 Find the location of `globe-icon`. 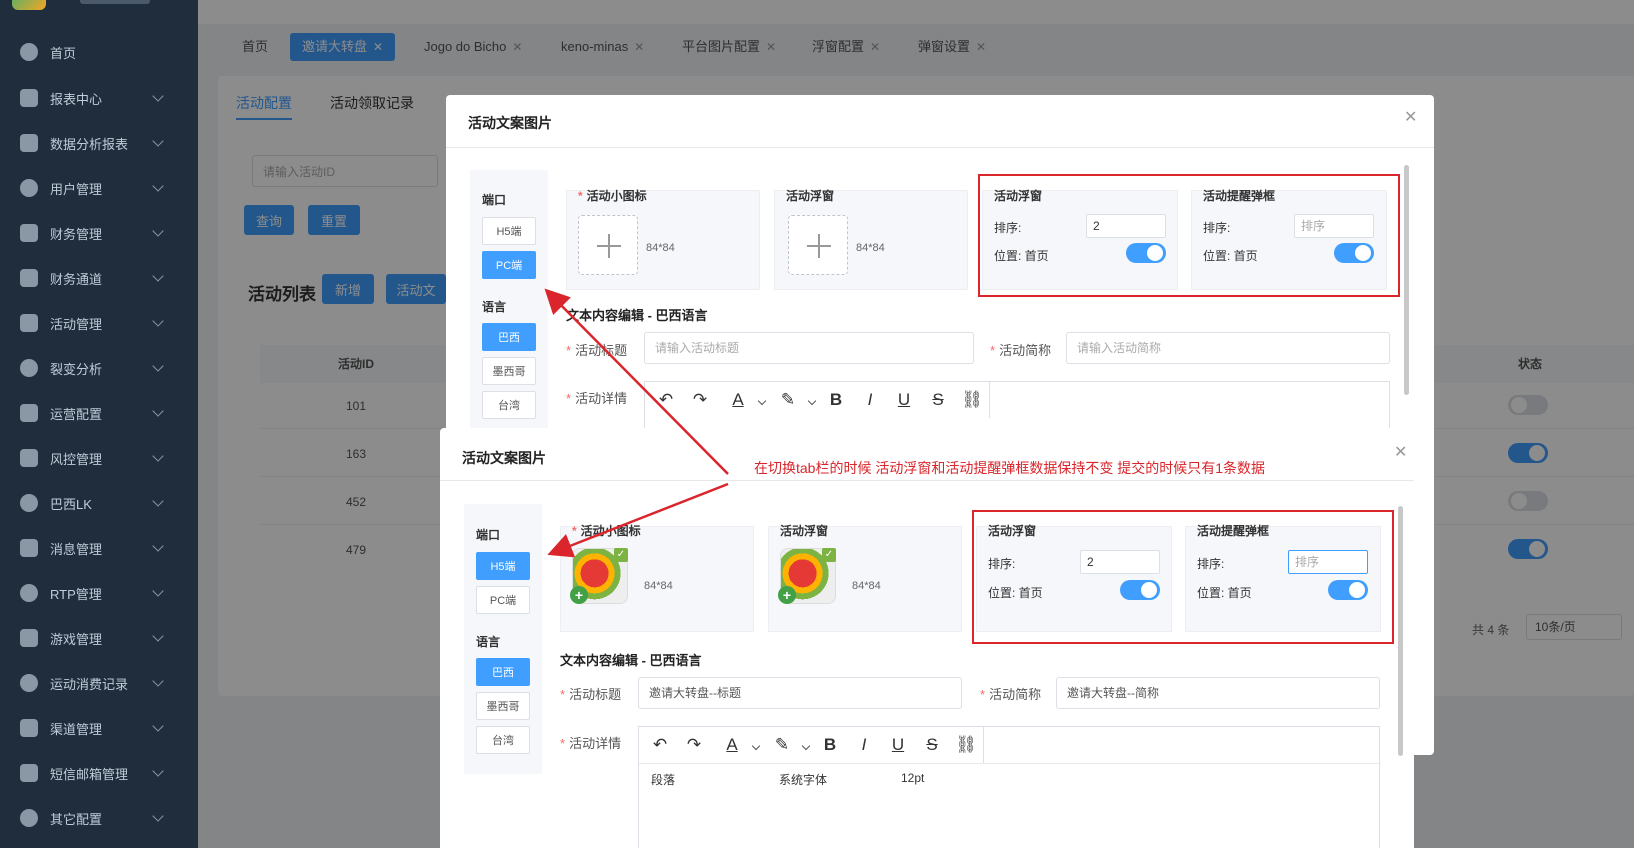

globe-icon is located at coordinates (29, 593).